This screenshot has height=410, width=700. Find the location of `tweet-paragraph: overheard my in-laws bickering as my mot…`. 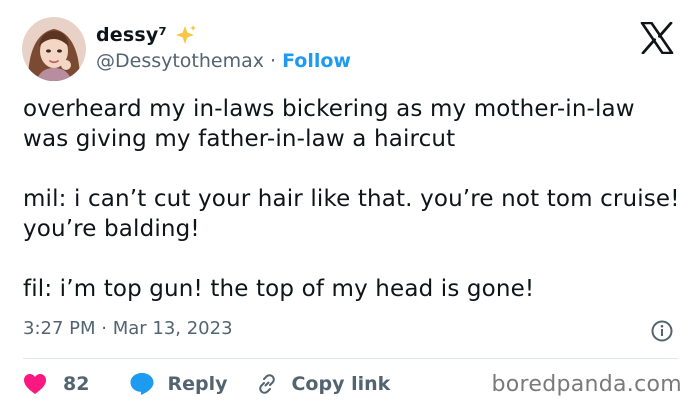

tweet-paragraph: overheard my in-laws bickering as my mot… is located at coordinates (329, 124).